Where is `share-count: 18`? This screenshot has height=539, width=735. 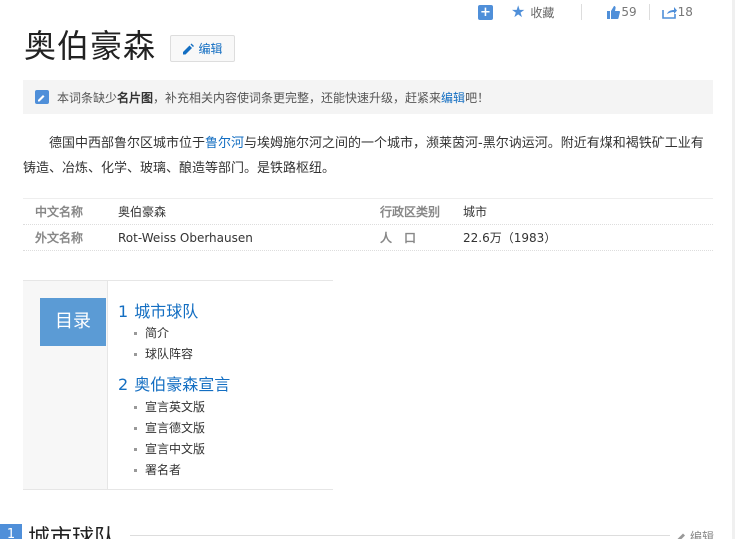 share-count: 18 is located at coordinates (685, 12).